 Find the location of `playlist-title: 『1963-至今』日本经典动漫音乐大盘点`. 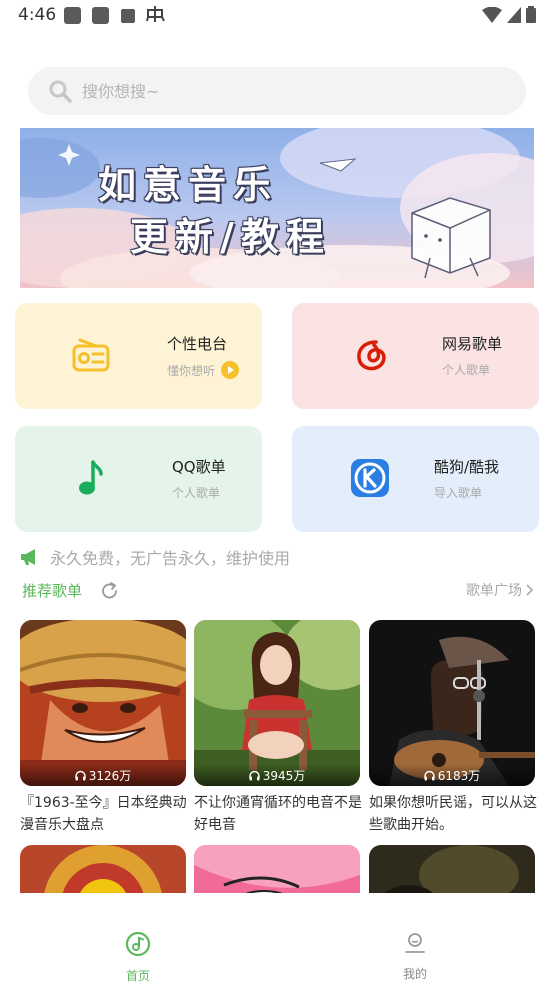

playlist-title: 『1963-至今』日本经典动漫音乐大盘点 is located at coordinates (105, 814).